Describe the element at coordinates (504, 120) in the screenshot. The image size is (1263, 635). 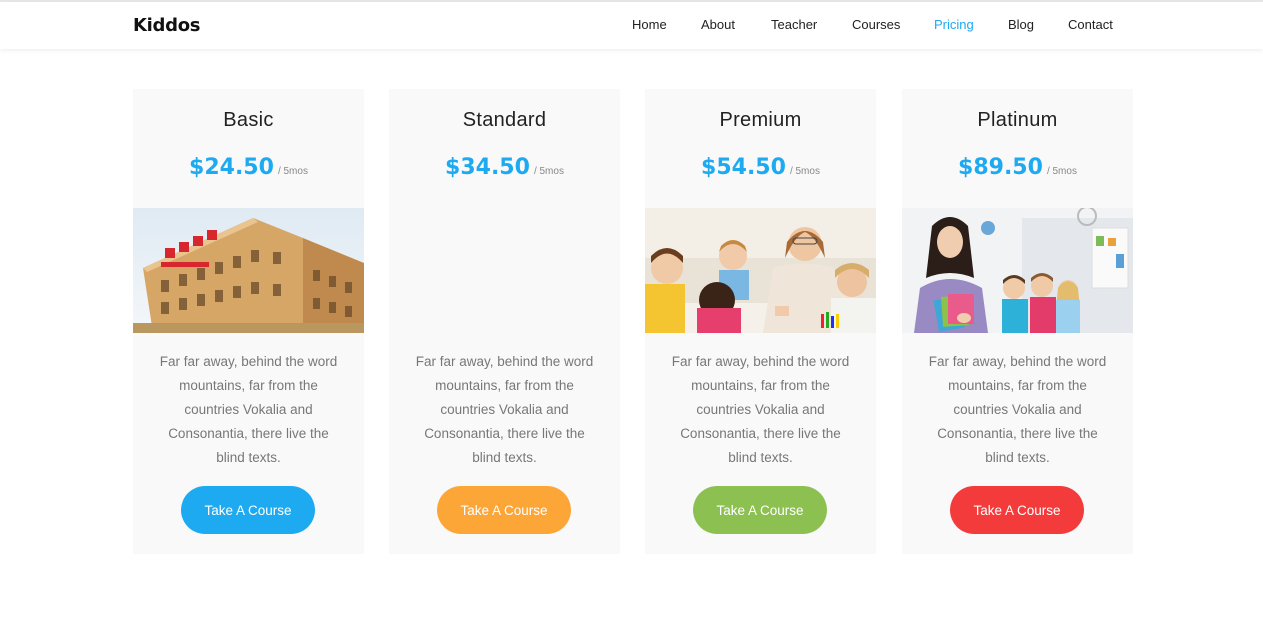
I see `plan-name: Standard` at that location.